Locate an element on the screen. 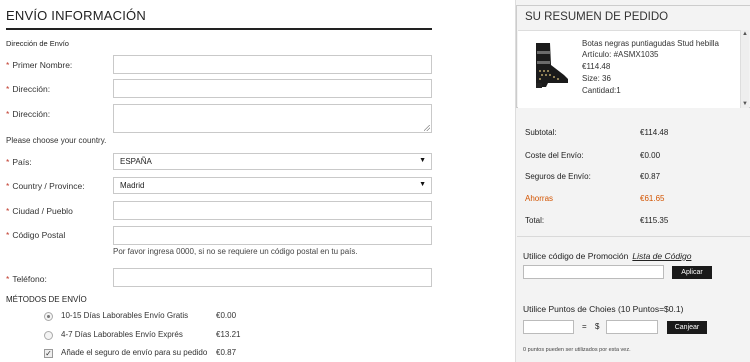 The width and height of the screenshot is (750, 362). title-divider is located at coordinates (219, 29).